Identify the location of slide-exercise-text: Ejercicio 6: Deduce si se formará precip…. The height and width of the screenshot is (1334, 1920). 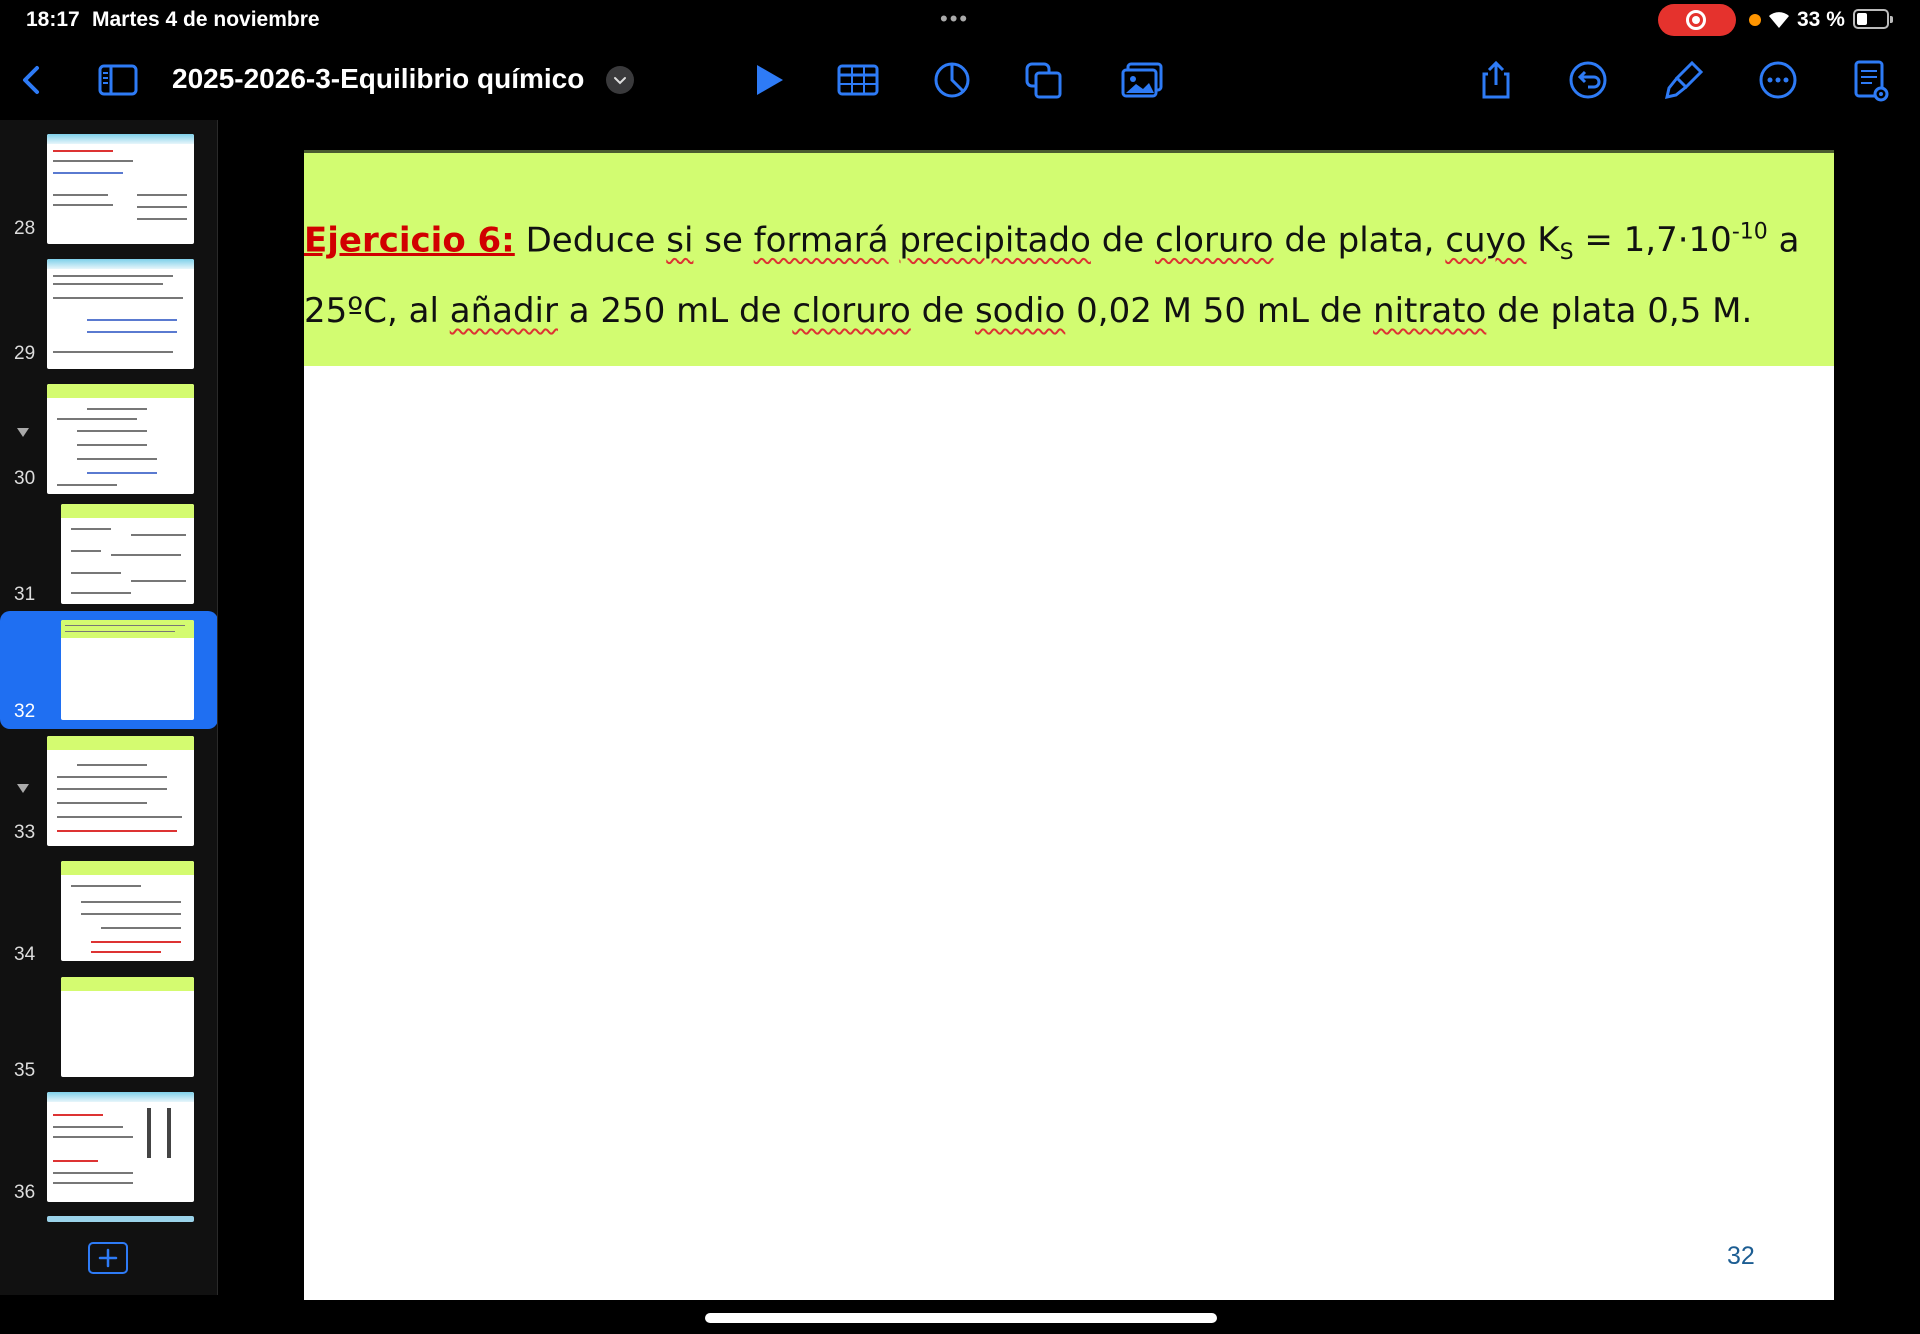
(1069, 272).